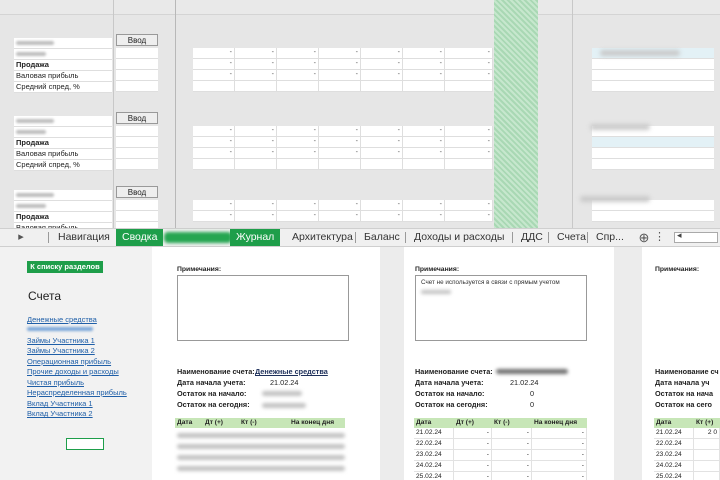  Describe the element at coordinates (679, 235) in the screenshot. I see `scroll-left-icon: ◂` at that location.